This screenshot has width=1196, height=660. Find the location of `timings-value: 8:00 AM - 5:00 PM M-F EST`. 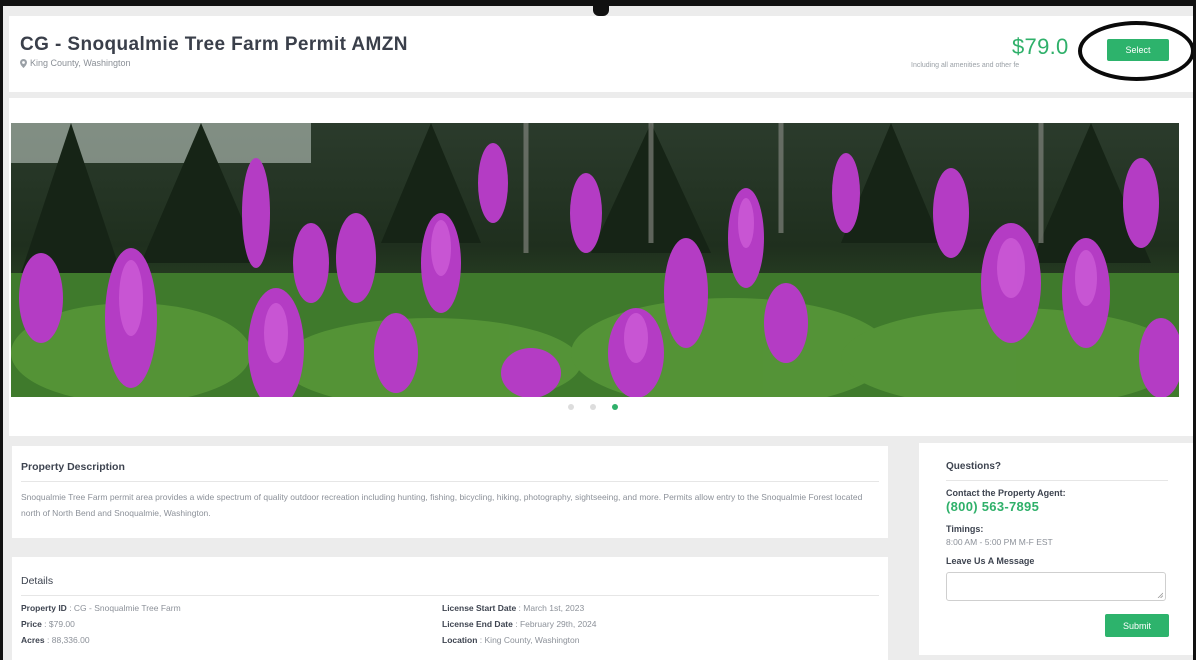

timings-value: 8:00 AM - 5:00 PM M-F EST is located at coordinates (999, 542).